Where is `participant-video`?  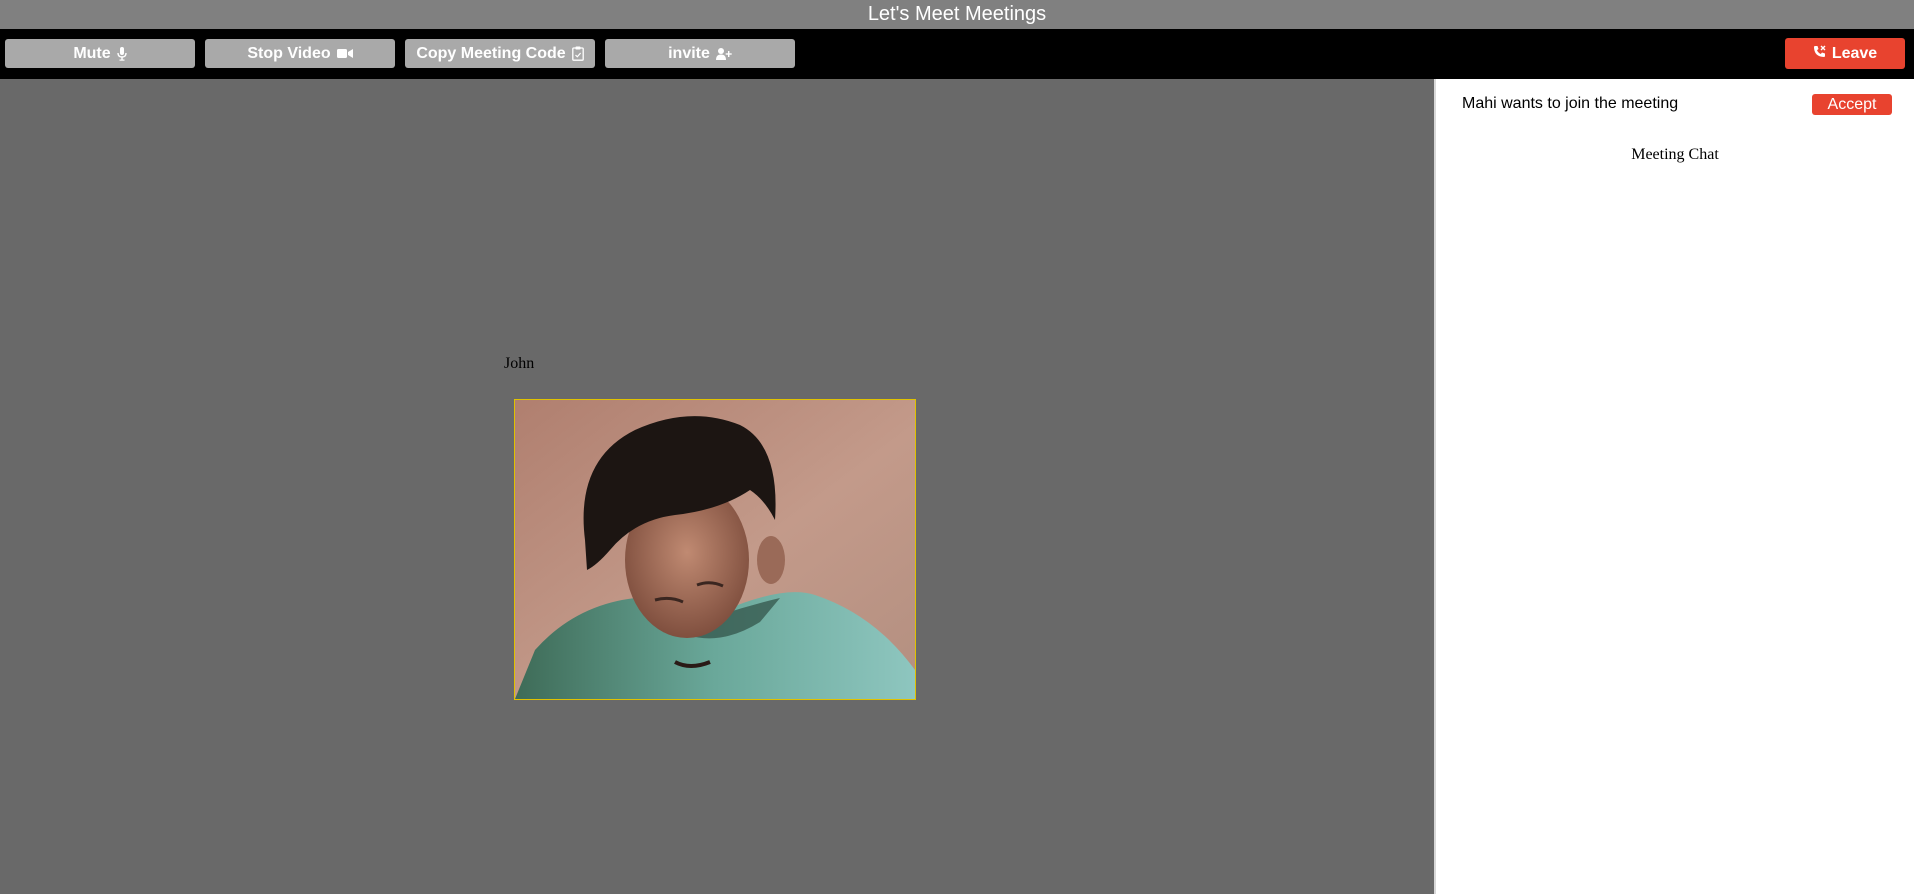 participant-video is located at coordinates (715, 549).